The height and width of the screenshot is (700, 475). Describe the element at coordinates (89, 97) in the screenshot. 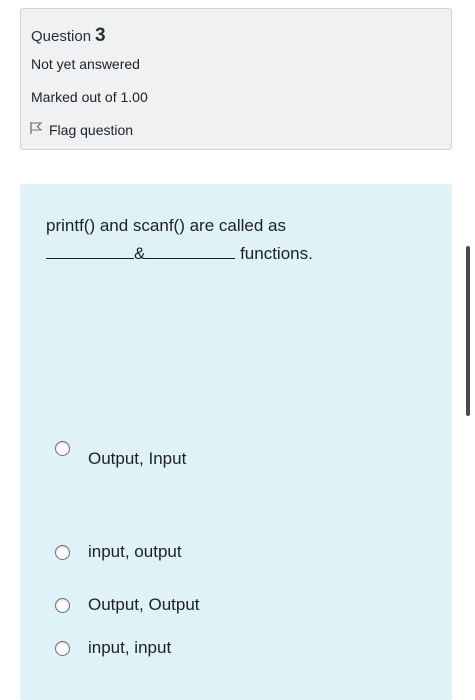

I see `question-grade: Marked out of 1.00` at that location.